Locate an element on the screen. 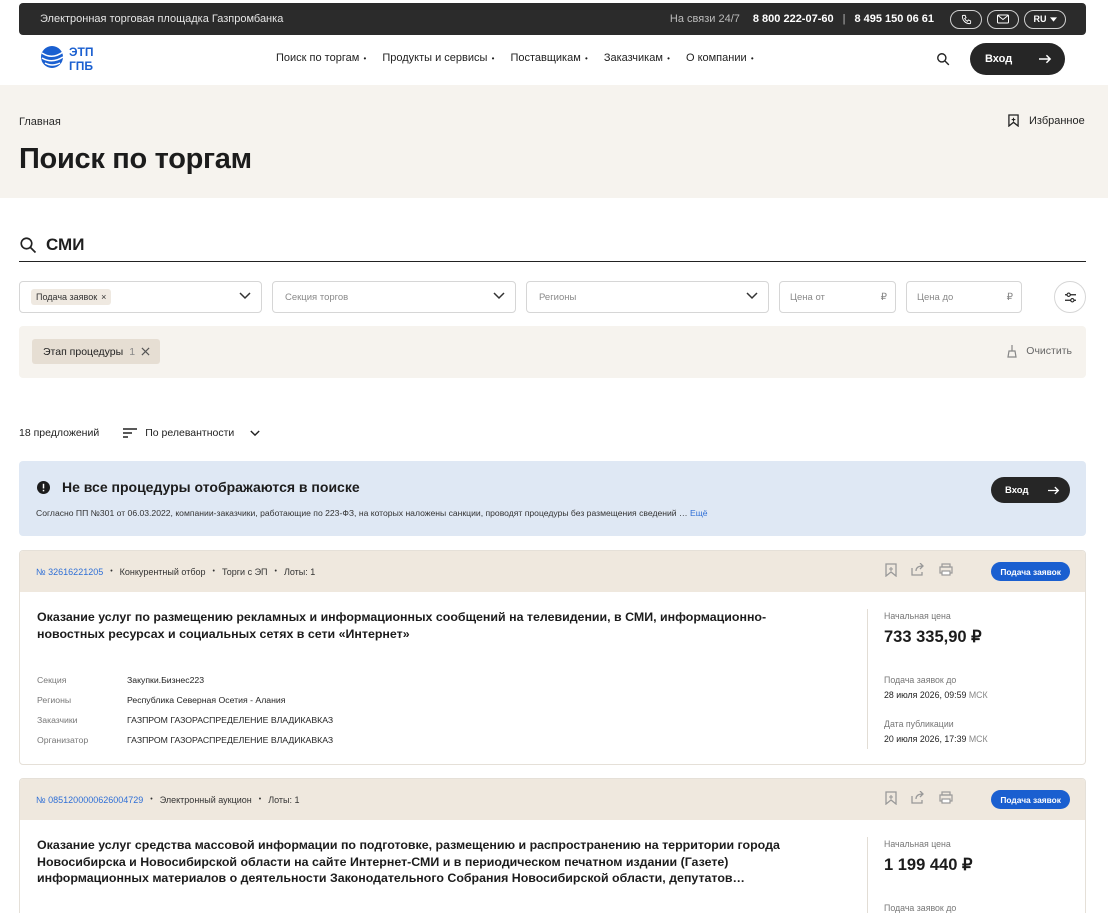  meta-key: Секция is located at coordinates (52, 680).